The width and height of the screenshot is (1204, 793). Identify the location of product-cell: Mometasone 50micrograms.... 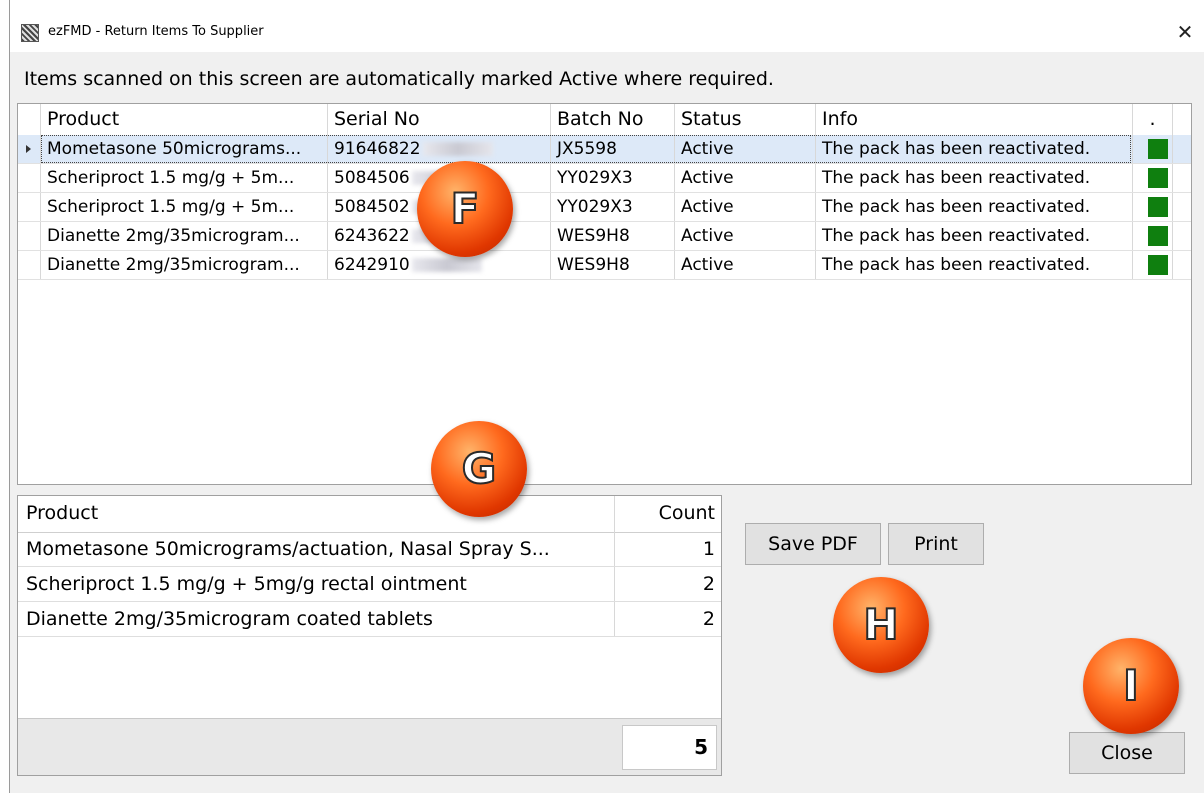
(184, 149).